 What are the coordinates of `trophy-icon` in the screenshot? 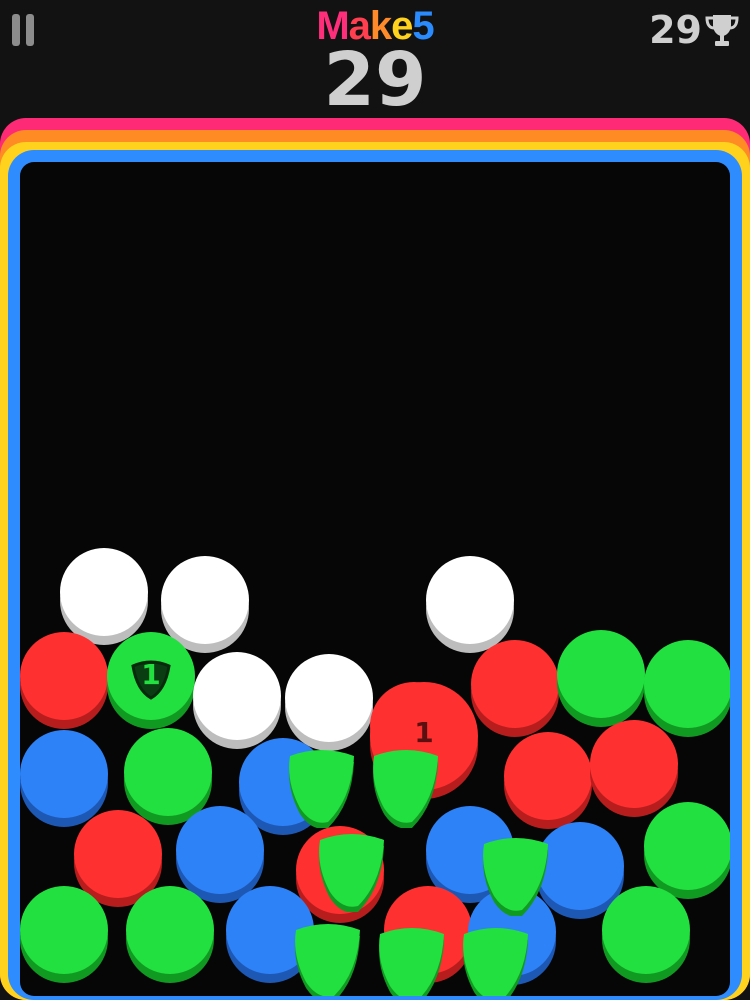 It's located at (722, 30).